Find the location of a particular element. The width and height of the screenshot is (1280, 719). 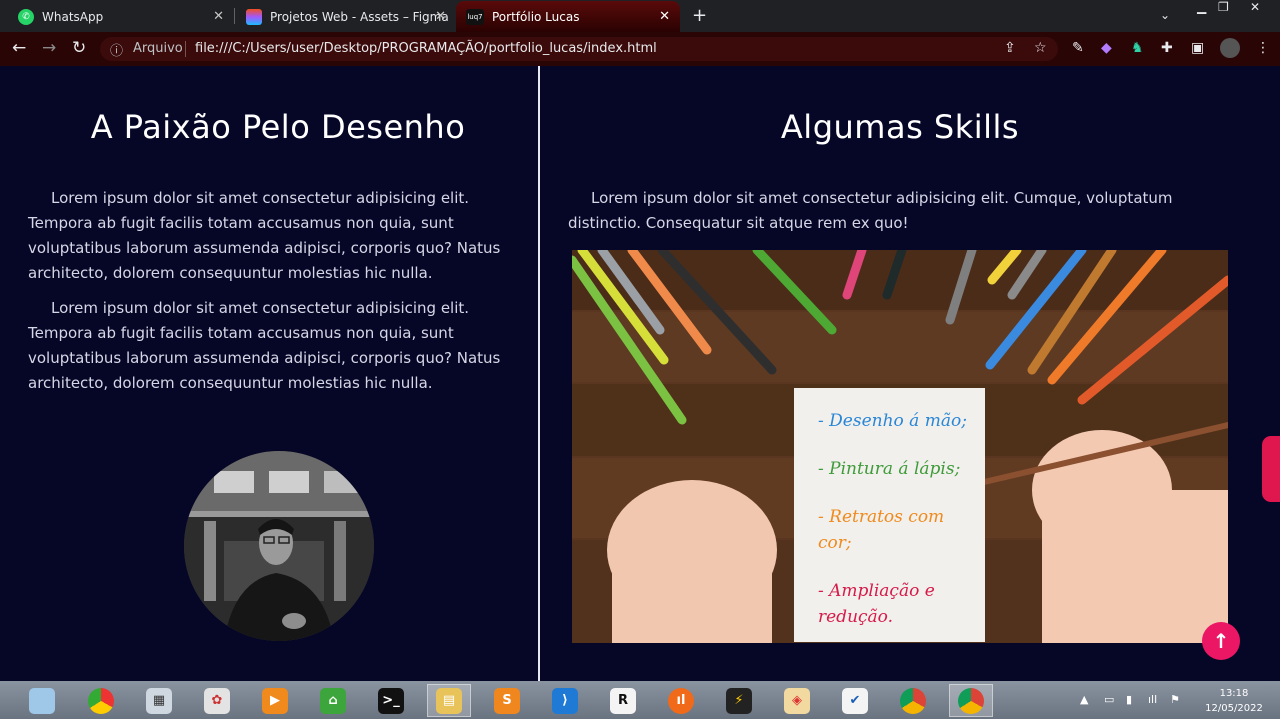

skill-item: - Ampliação e redução. is located at coordinates (876, 604).